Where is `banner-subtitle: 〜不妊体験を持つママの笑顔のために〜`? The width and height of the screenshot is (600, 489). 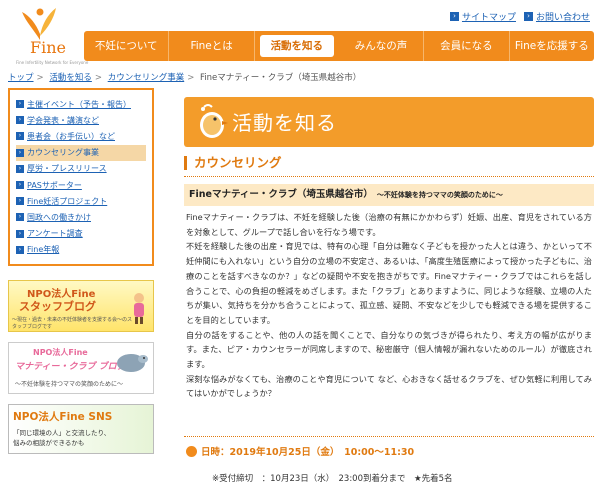 banner-subtitle: 〜不妊体験を持つママの笑顔のために〜 is located at coordinates (69, 384).